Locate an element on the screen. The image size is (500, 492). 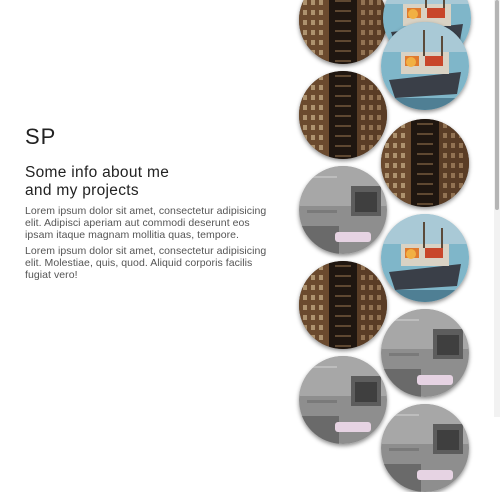
intro-heading-line2: and my projects is located at coordinates (82, 190).